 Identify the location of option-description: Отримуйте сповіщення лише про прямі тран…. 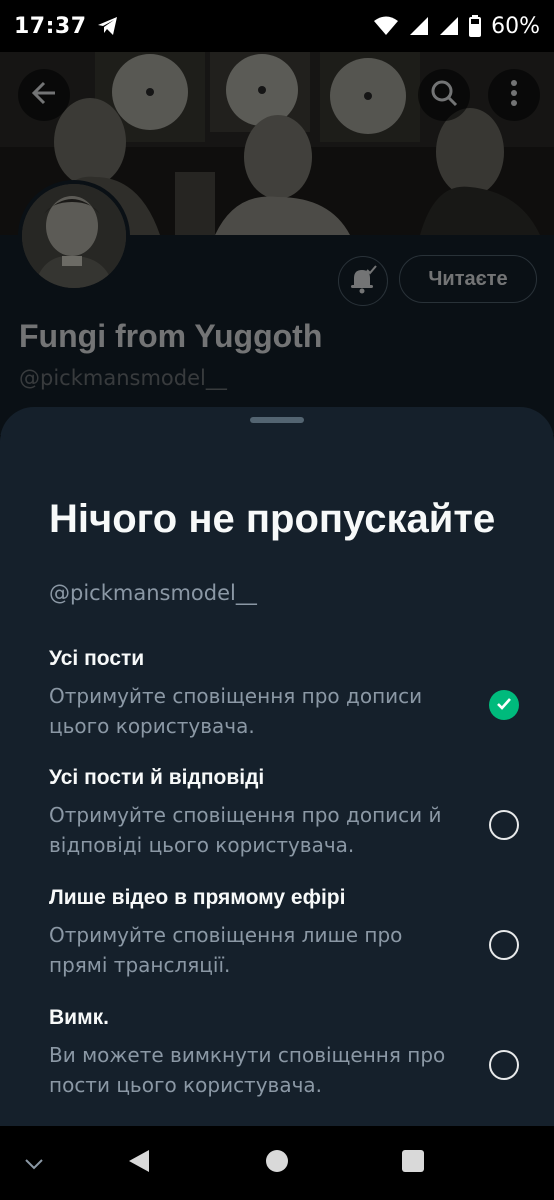
(226, 950).